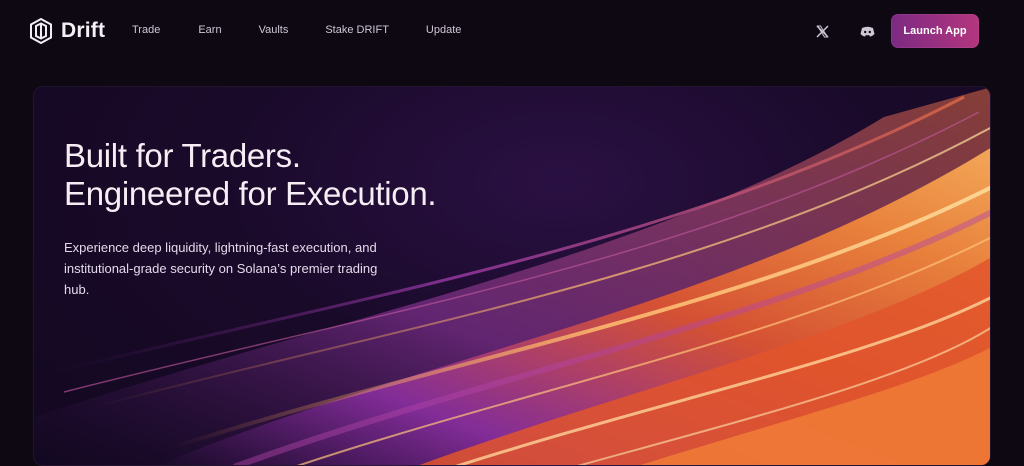 Image resolution: width=1024 pixels, height=466 pixels. I want to click on nav-link-stake-drift: Stake DRIFT, so click(357, 30).